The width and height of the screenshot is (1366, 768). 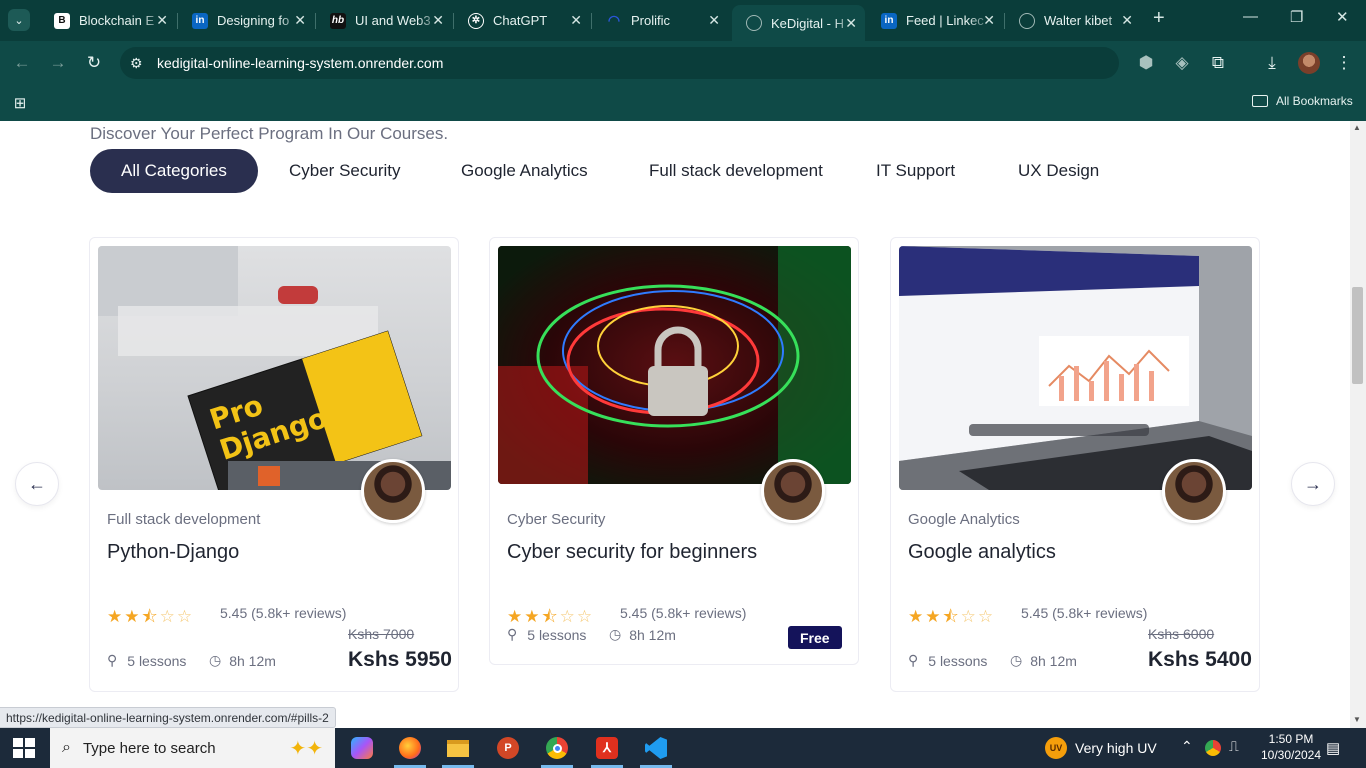 What do you see at coordinates (949, 20) in the screenshot?
I see `tab-title: Feed | Linkec` at bounding box center [949, 20].